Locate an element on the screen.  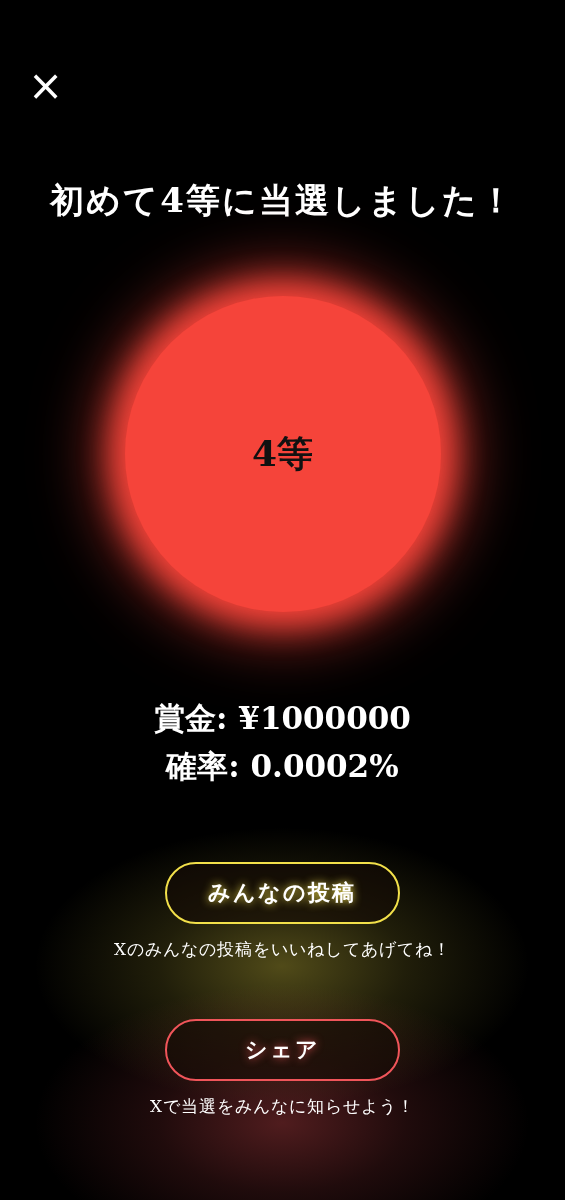
detail-text: 確率: 0.0002% is located at coordinates (282, 766).